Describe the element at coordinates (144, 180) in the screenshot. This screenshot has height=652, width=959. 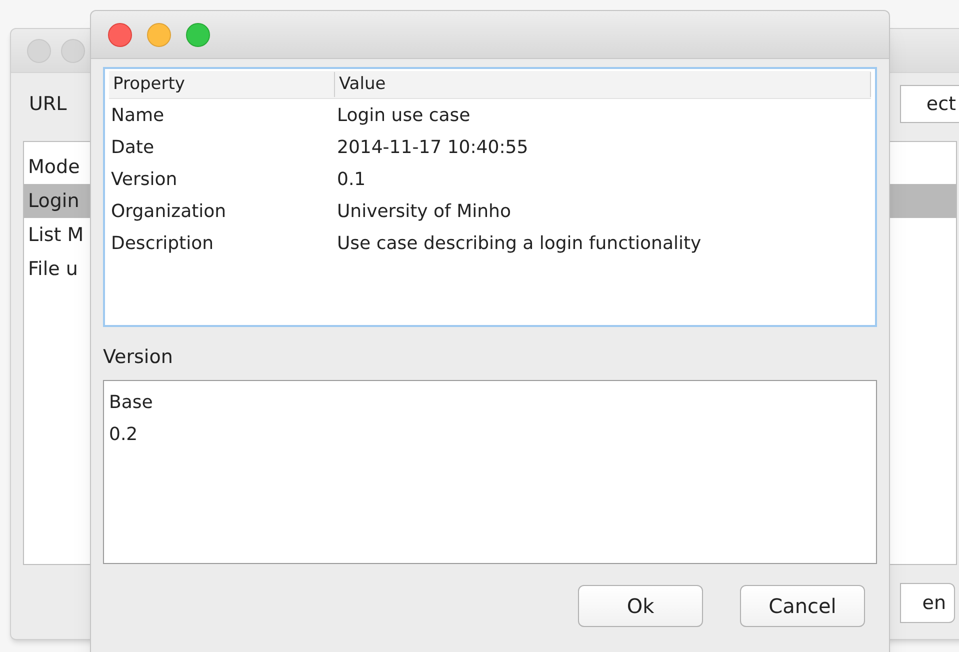
I see `property-cell-text: Version` at that location.